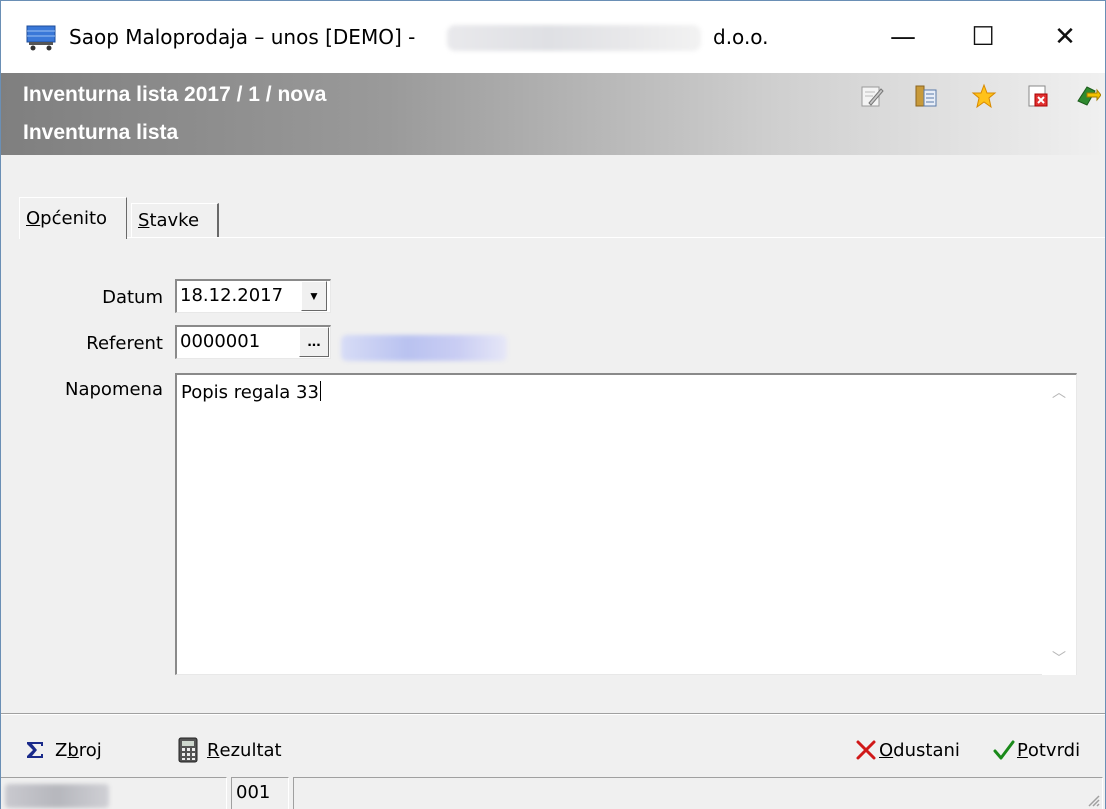  What do you see at coordinates (73, 750) in the screenshot?
I see `zbroj-accel: b` at bounding box center [73, 750].